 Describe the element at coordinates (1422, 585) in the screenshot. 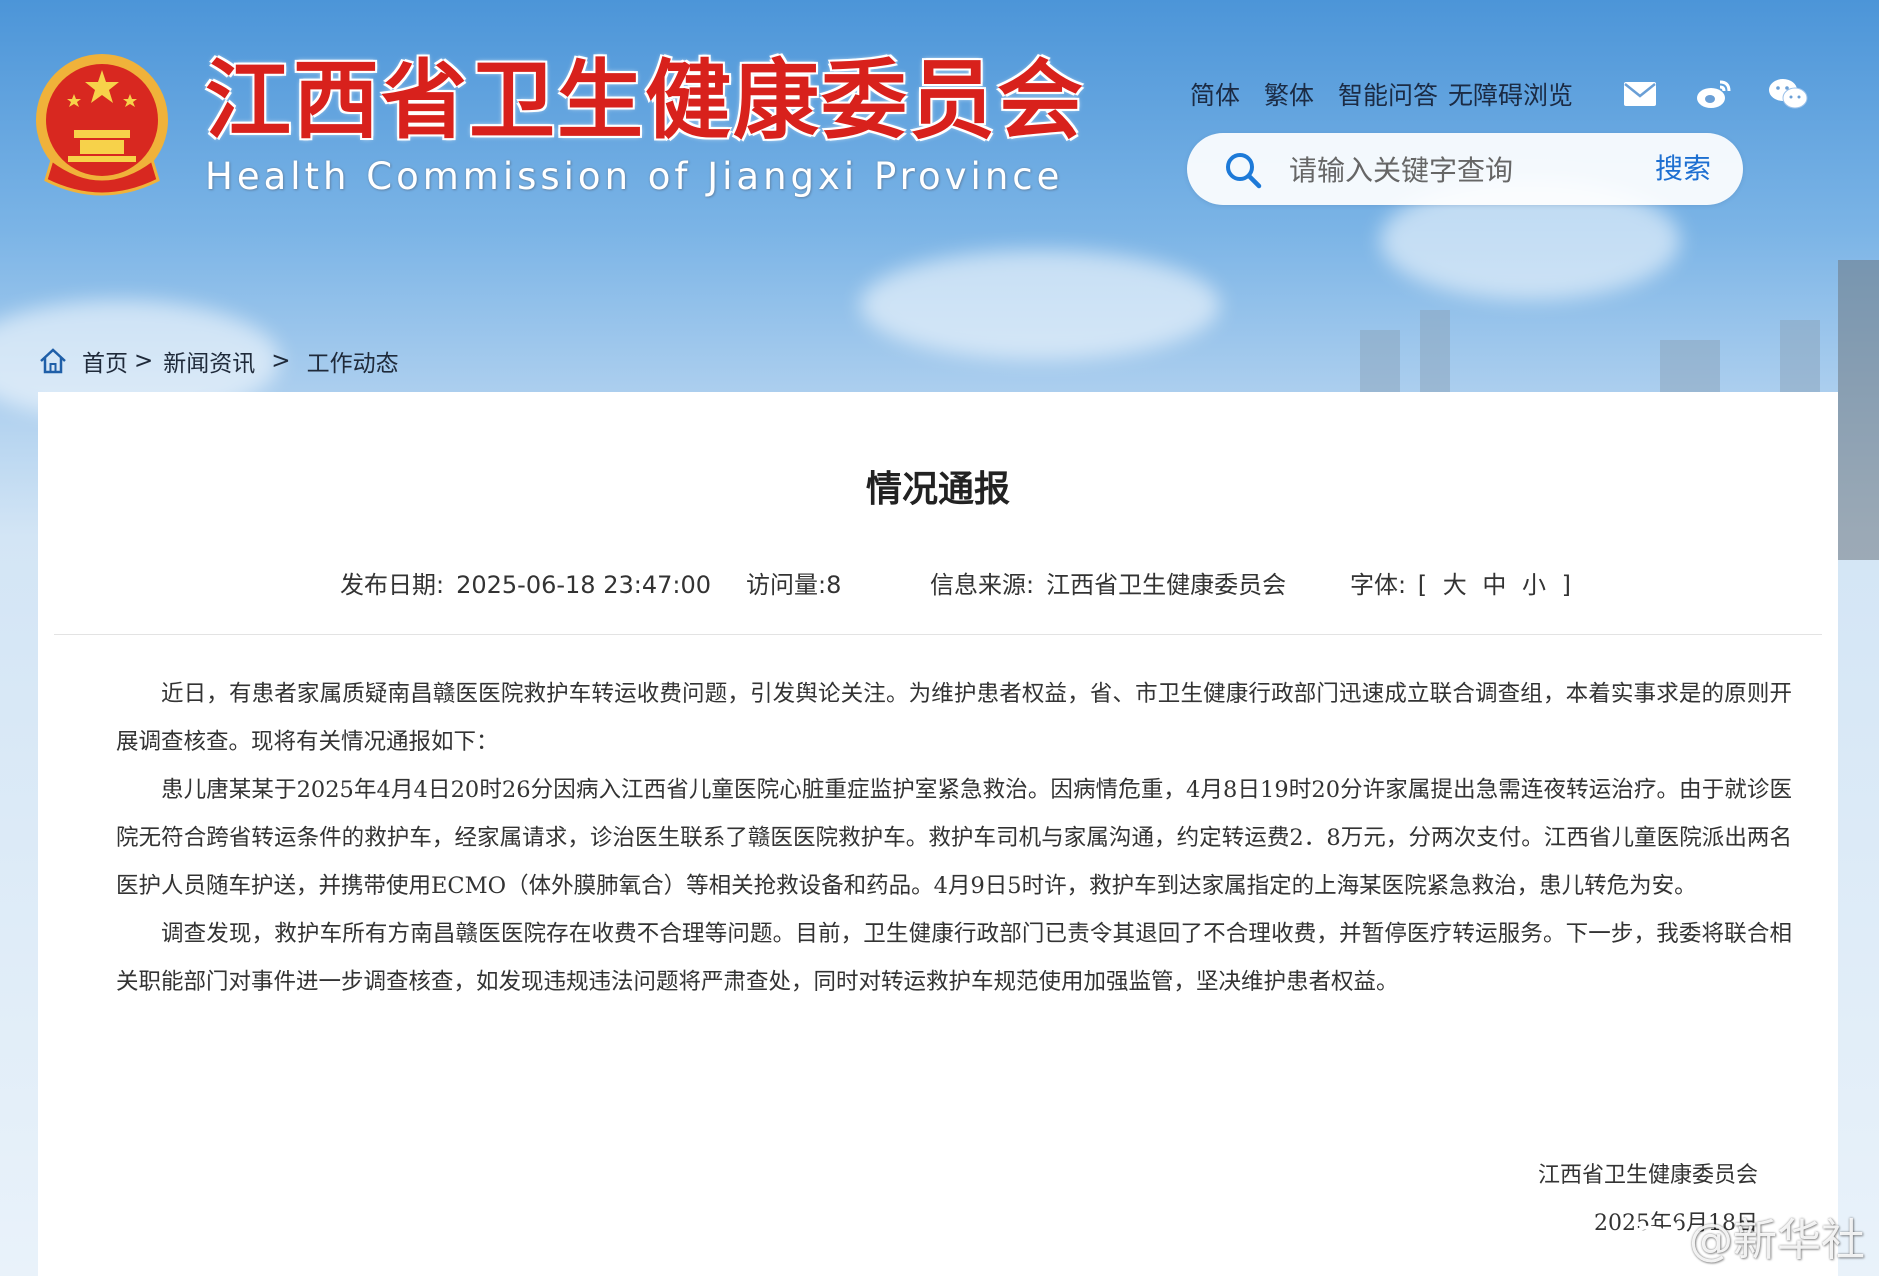

I see `font-bracket-open: [` at that location.